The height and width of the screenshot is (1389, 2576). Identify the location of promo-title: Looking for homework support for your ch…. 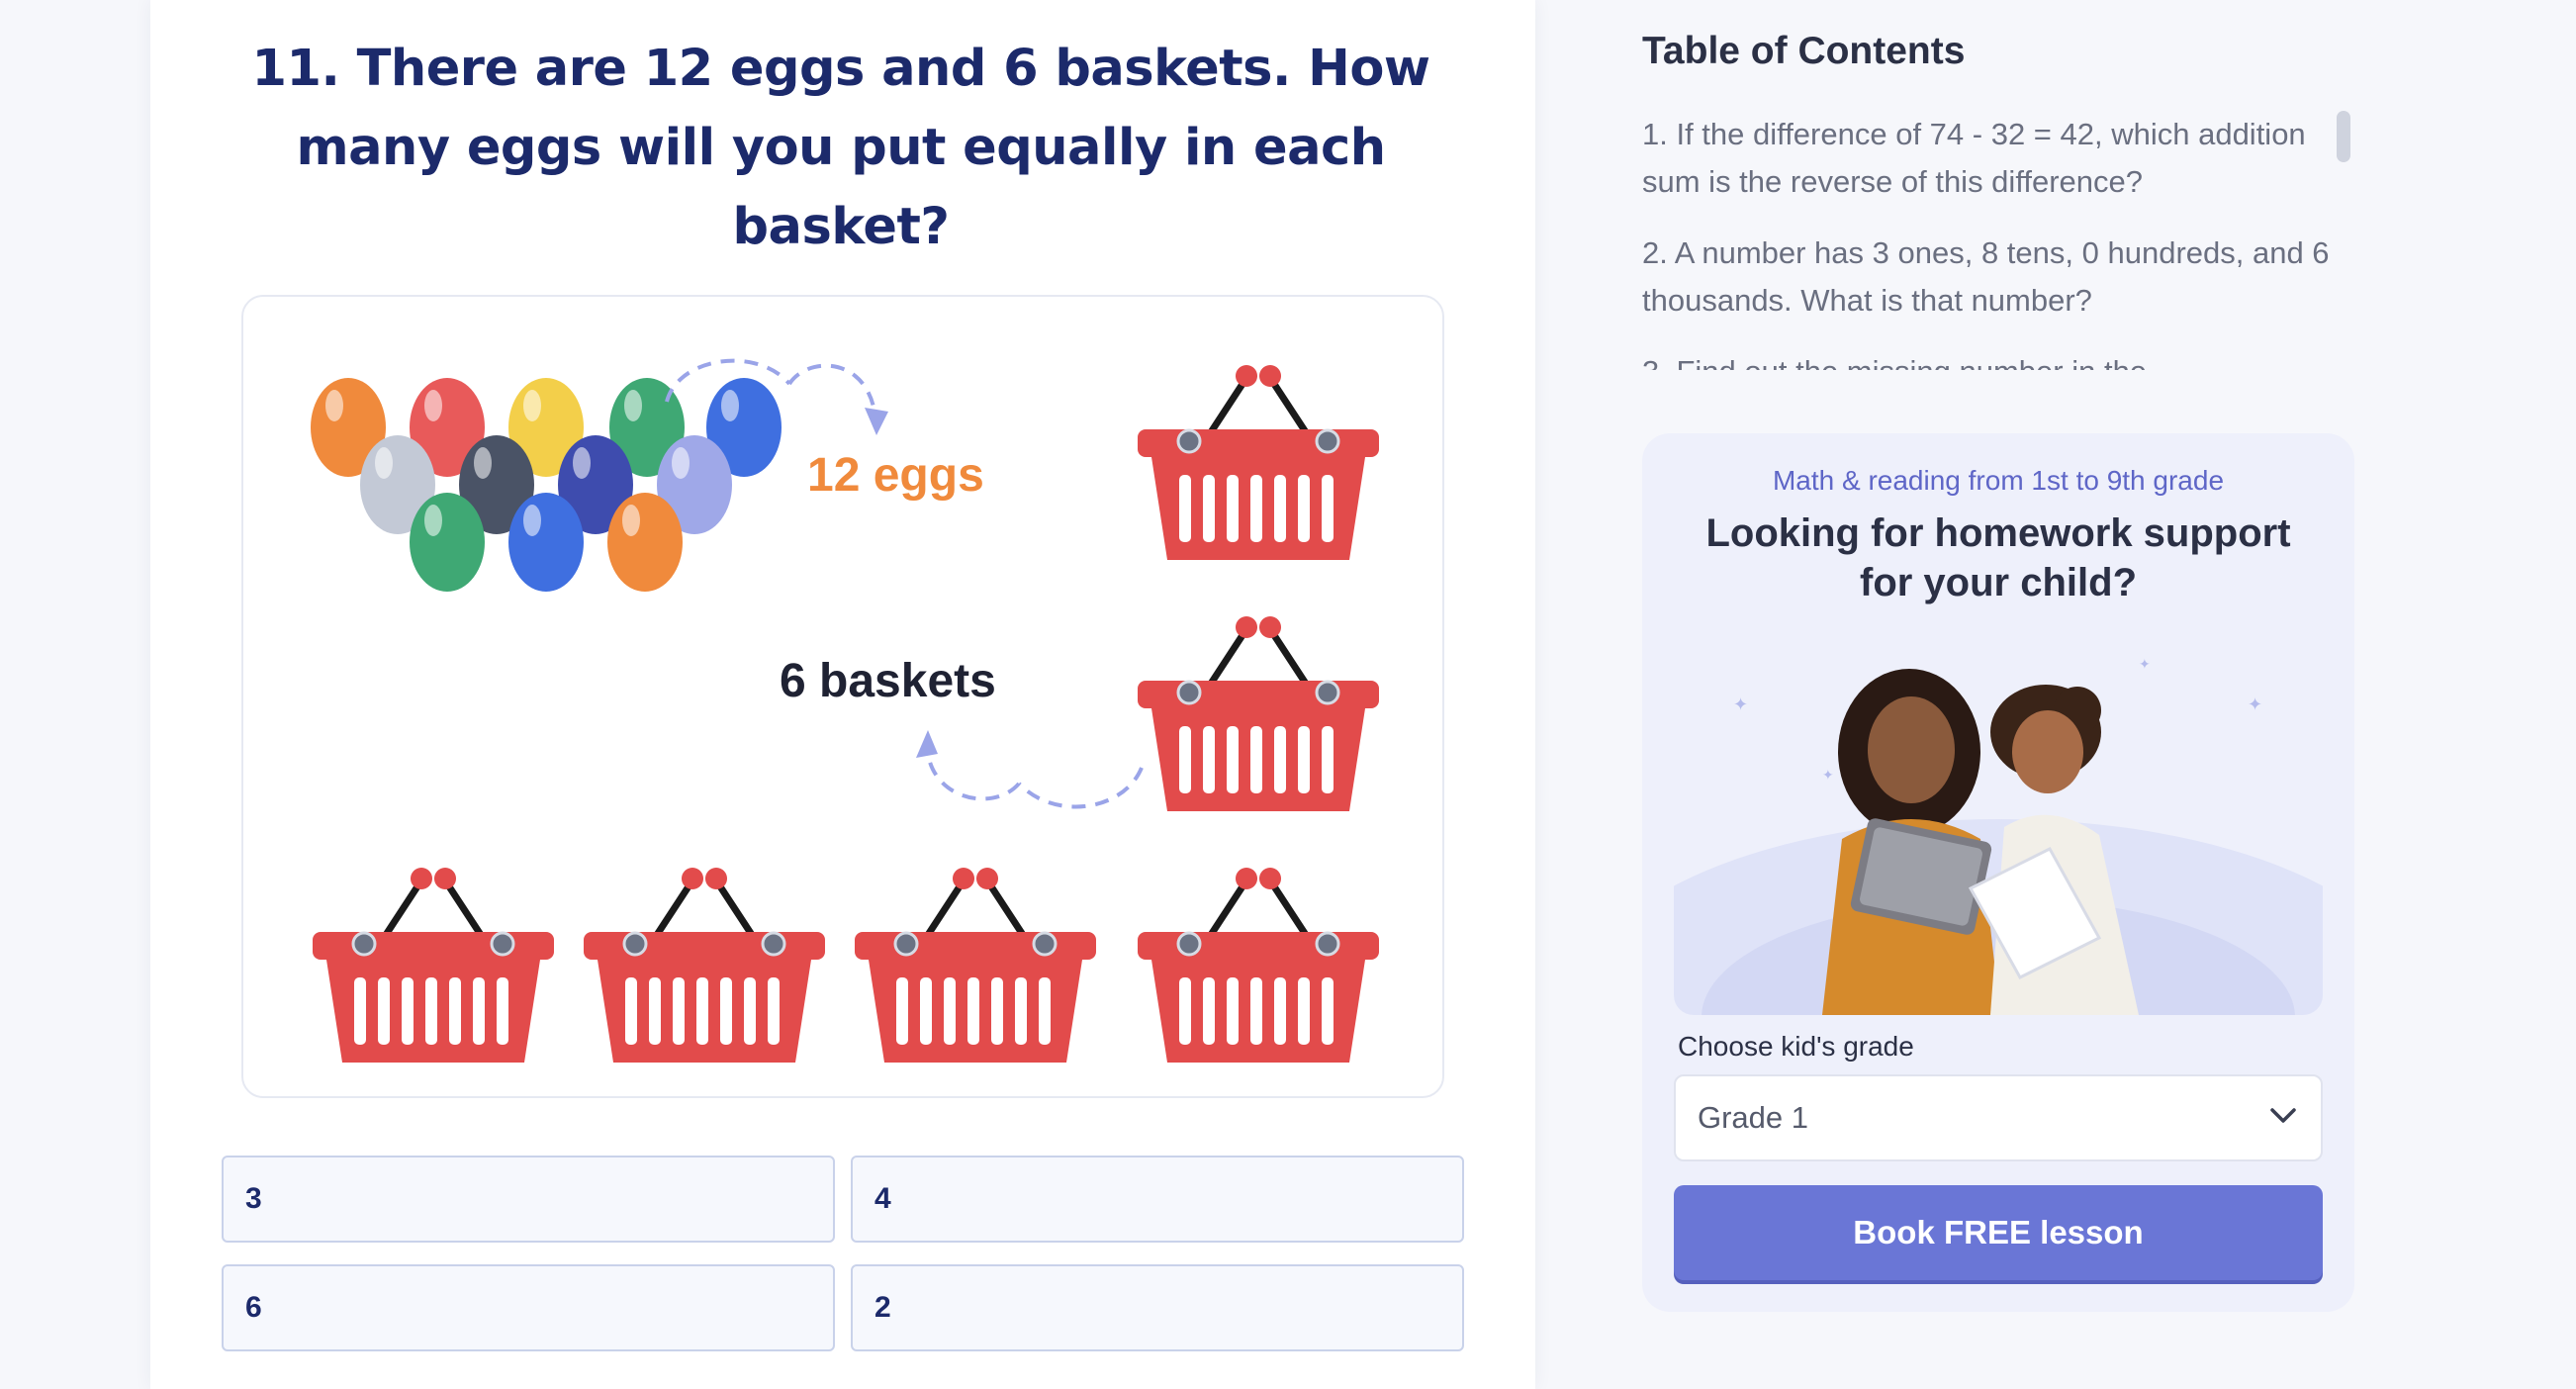
(1998, 557).